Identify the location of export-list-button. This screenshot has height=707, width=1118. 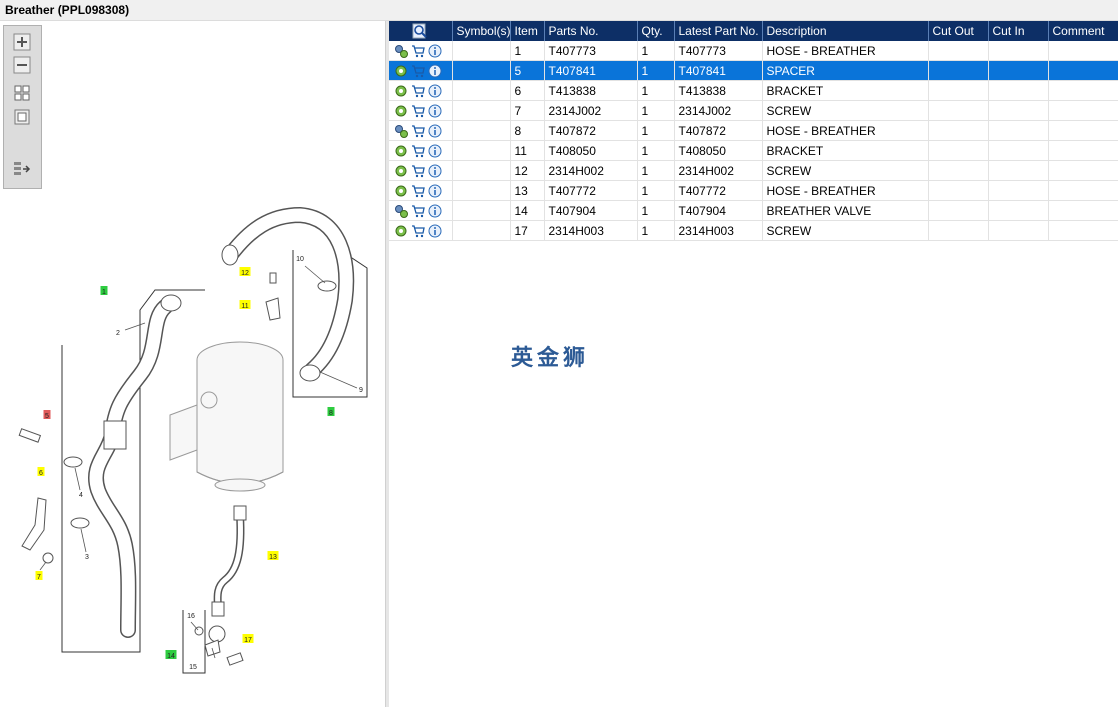
(22, 169).